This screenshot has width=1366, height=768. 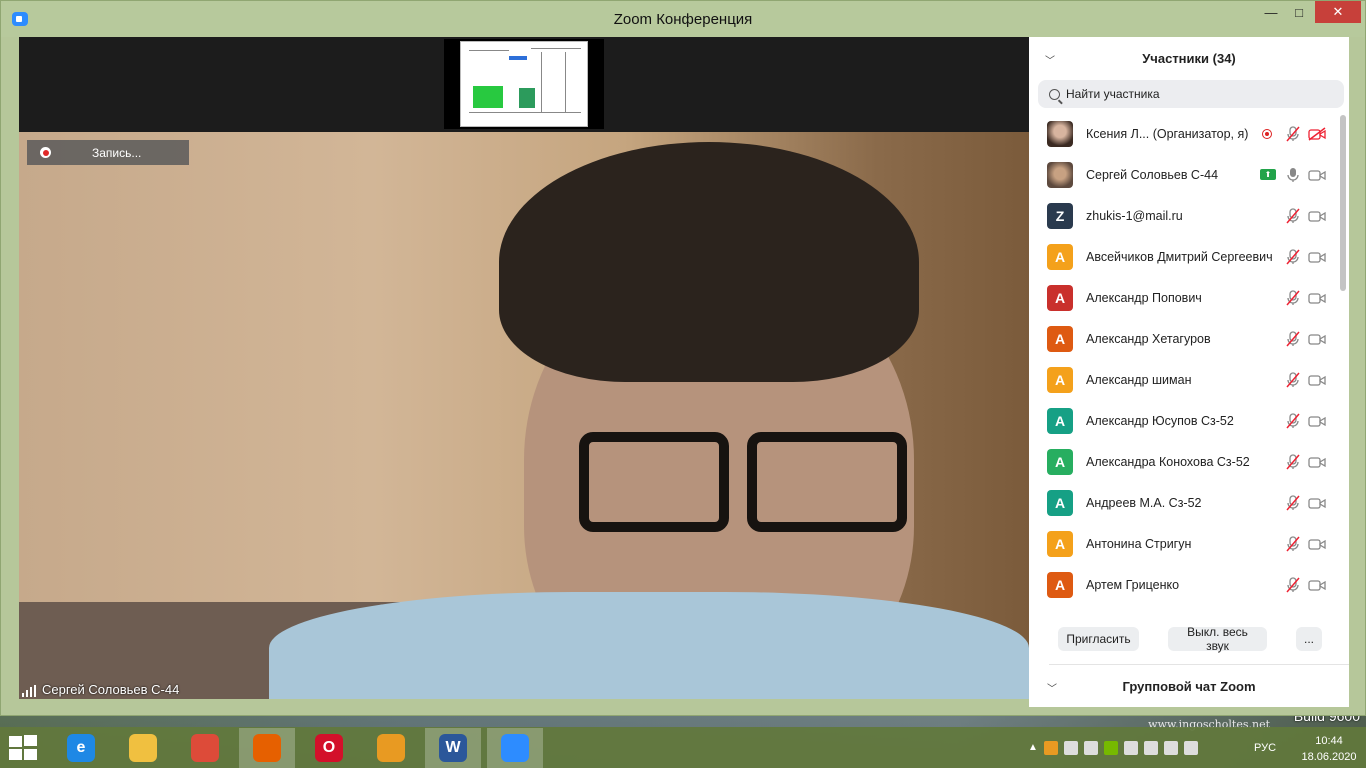 I want to click on participant-name: Александра Конохова Сз-52, so click(x=1168, y=461).